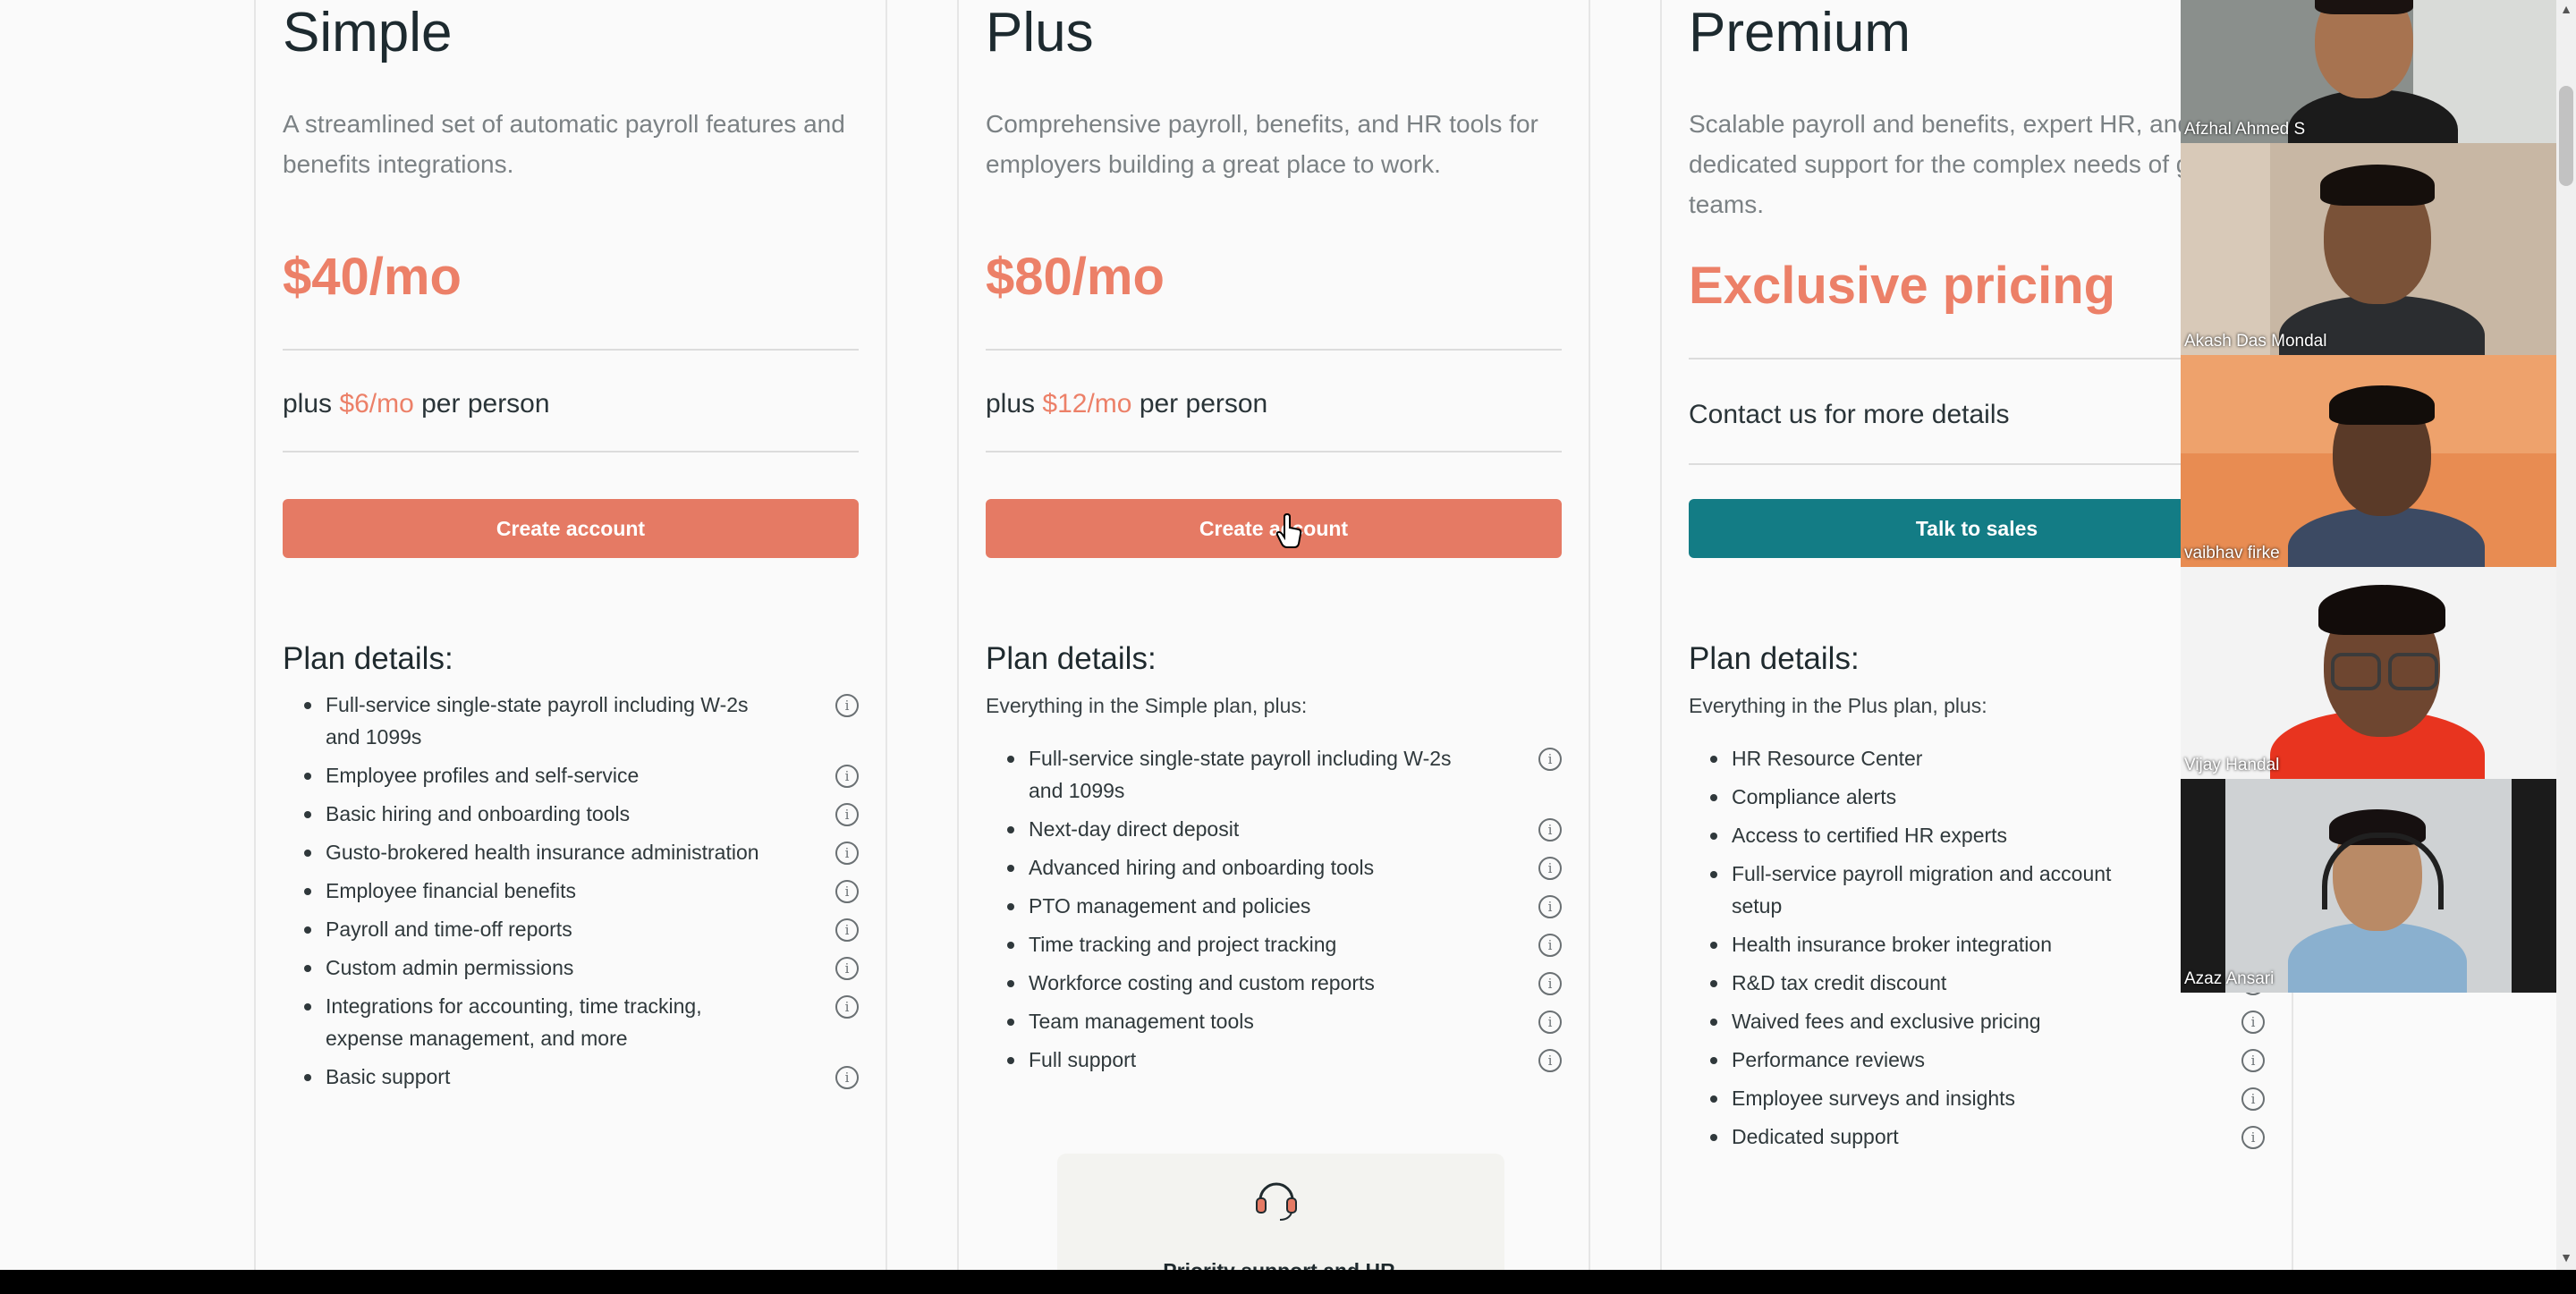 Image resolution: width=2576 pixels, height=1294 pixels. Describe the element at coordinates (1892, 944) in the screenshot. I see `feature-text: Health insurance broker integration` at that location.